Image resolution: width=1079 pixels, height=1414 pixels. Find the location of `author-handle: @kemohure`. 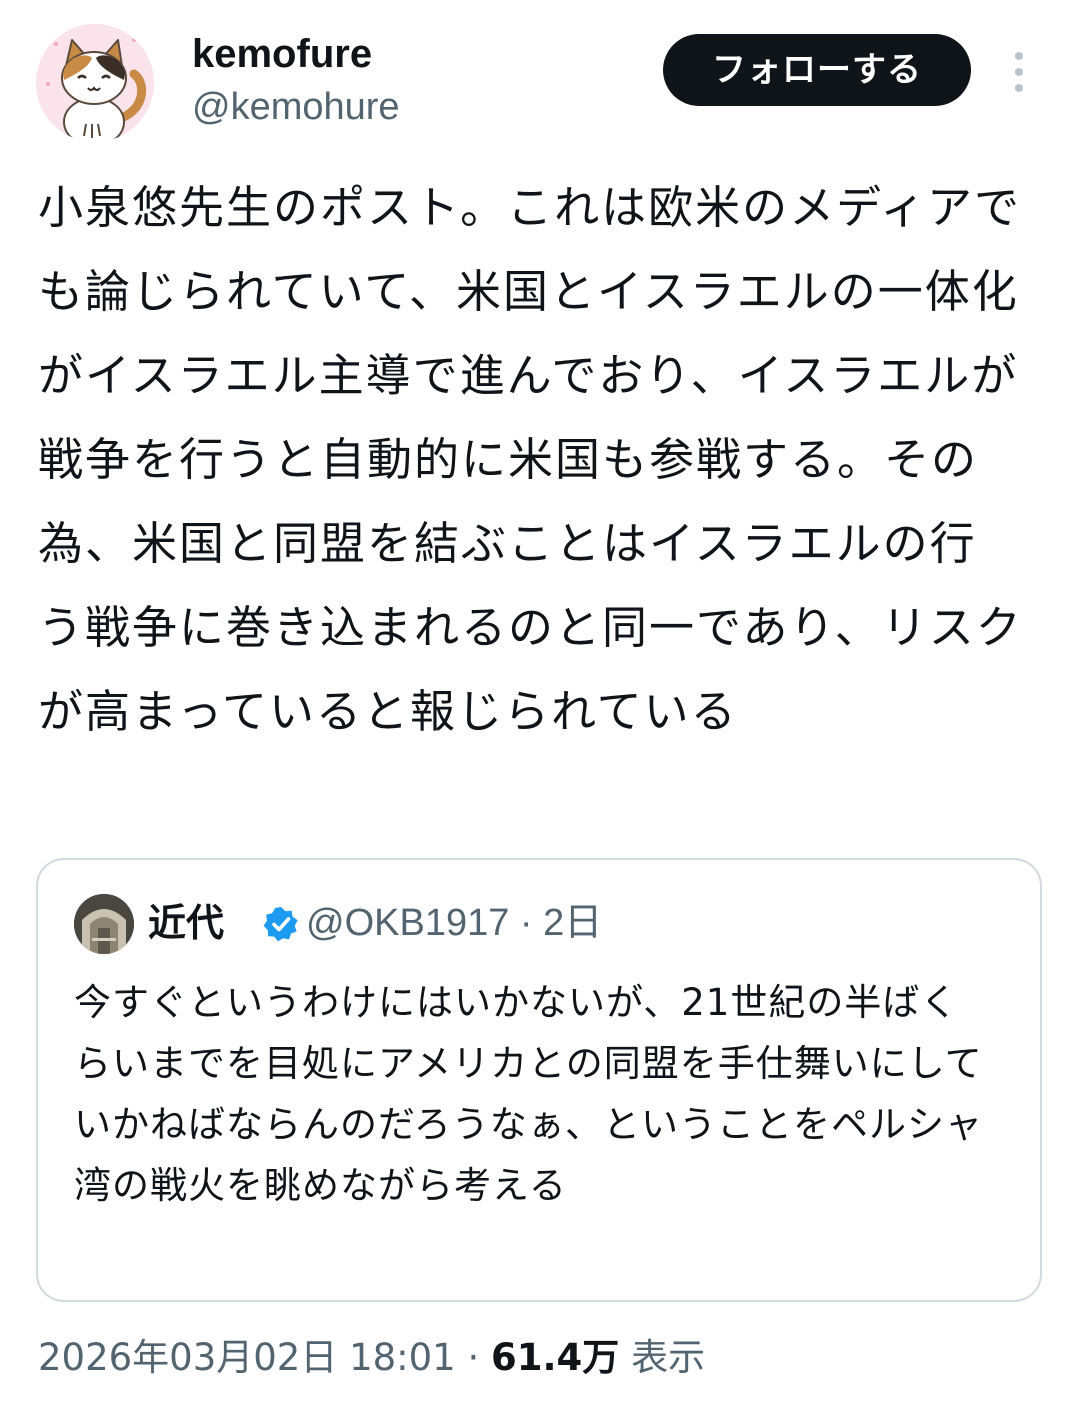

author-handle: @kemohure is located at coordinates (296, 107).